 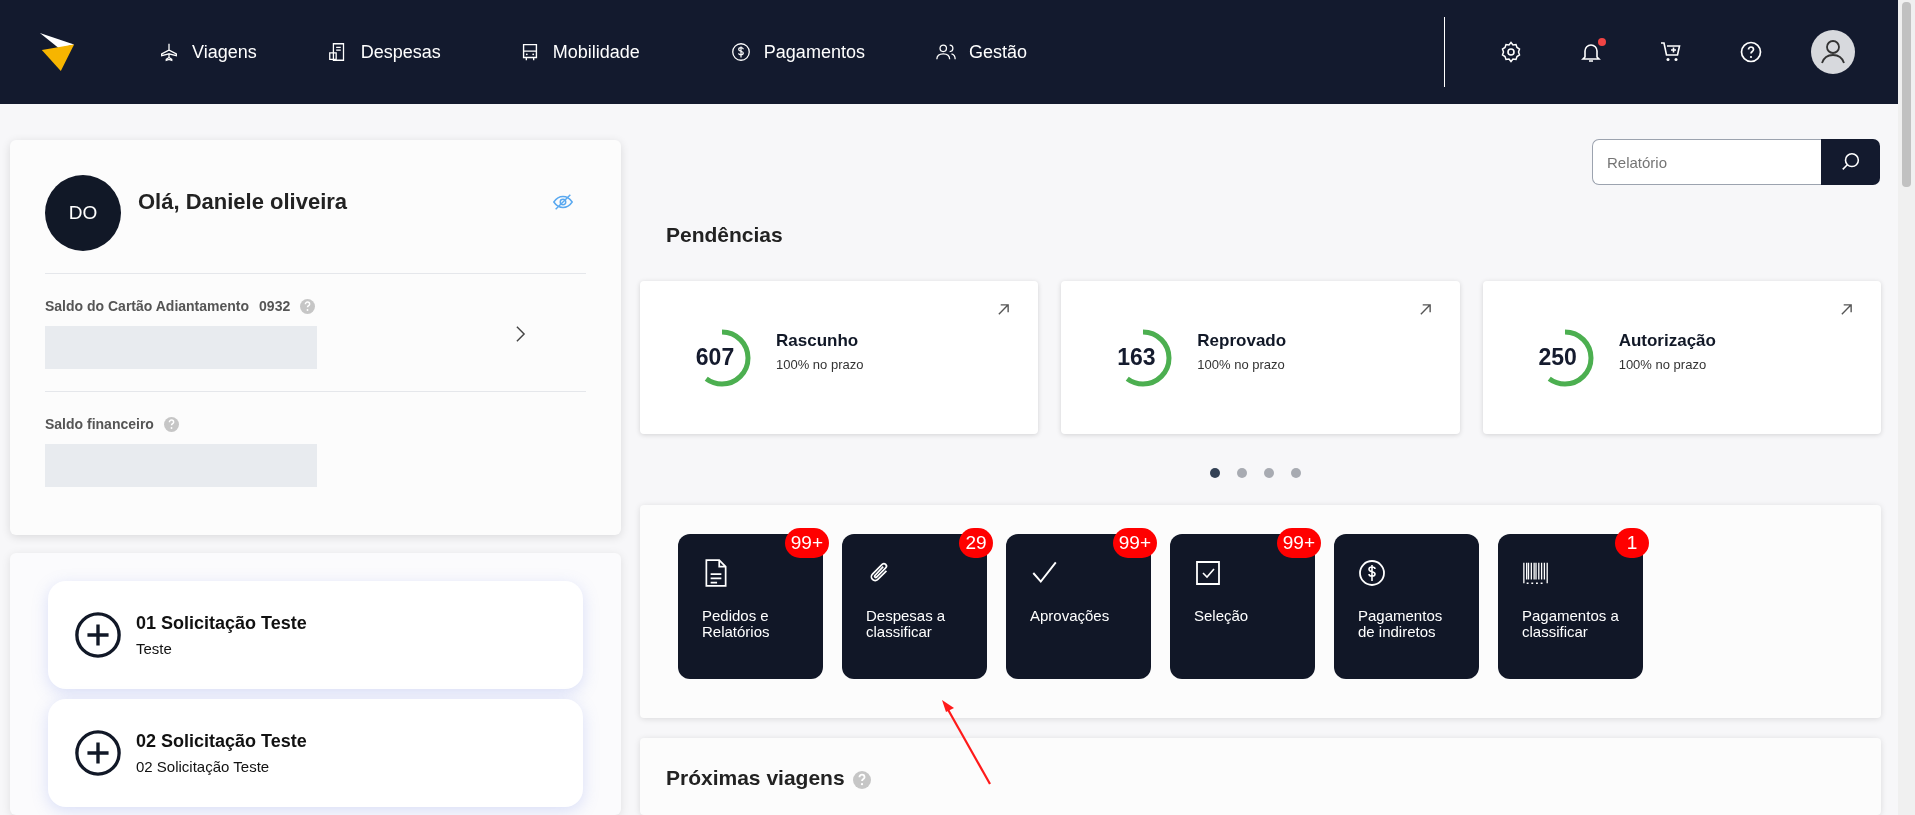 I want to click on notification-bell-icon, so click(x=1591, y=52).